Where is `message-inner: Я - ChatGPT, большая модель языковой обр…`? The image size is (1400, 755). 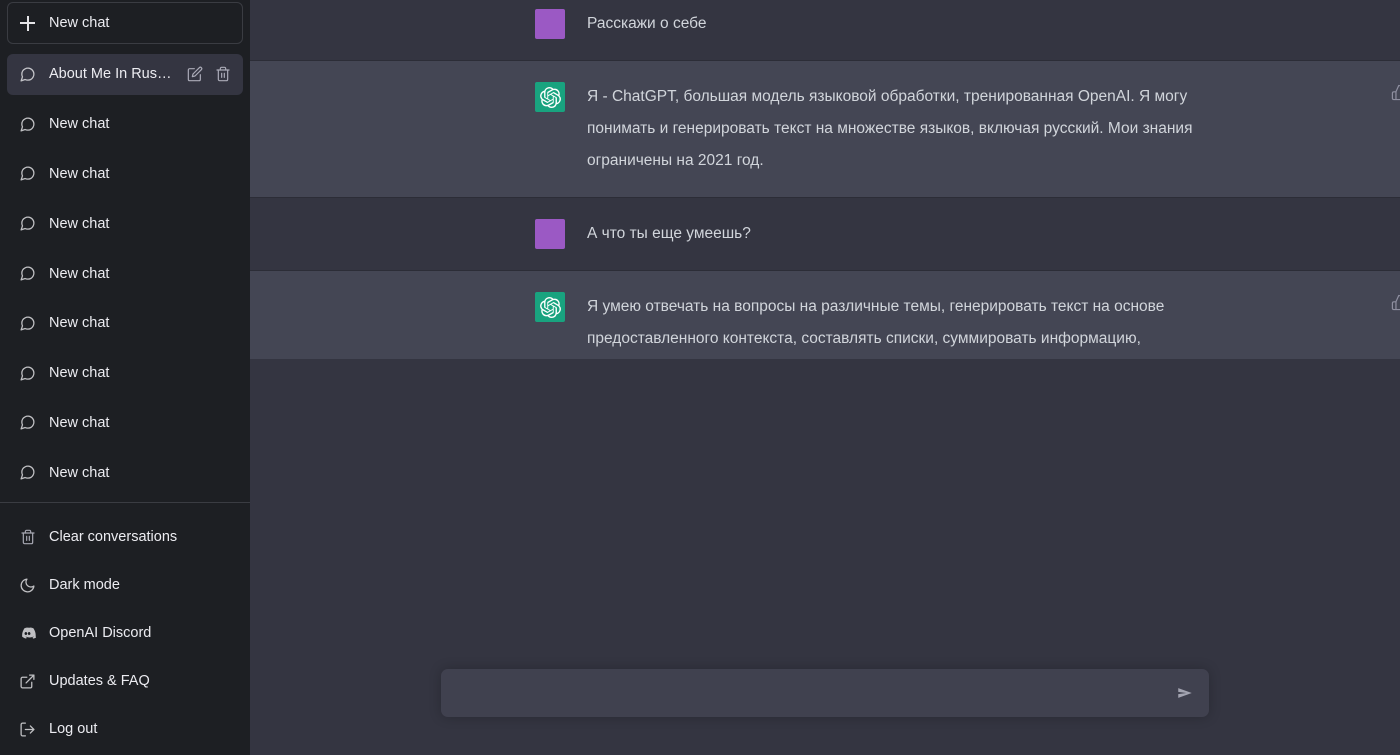
message-inner: Я - ChatGPT, большая модель языковой обр… is located at coordinates (825, 129).